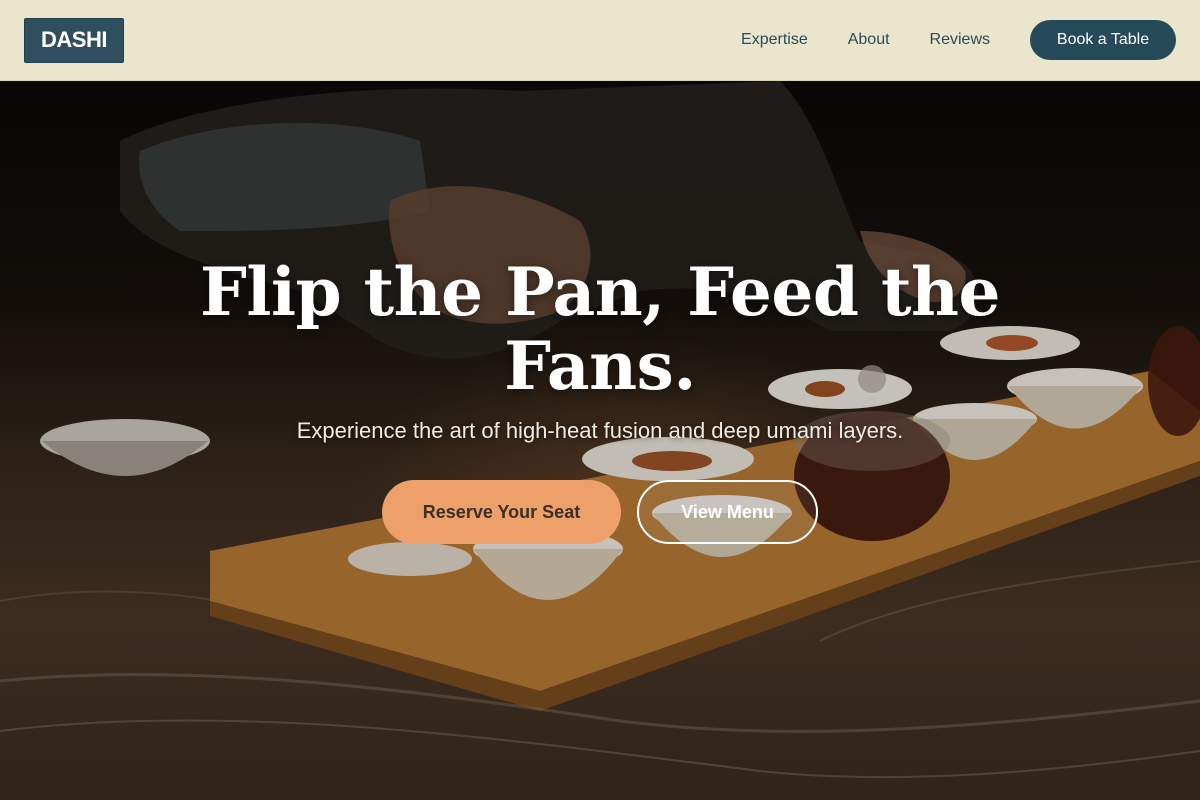 This screenshot has width=1200, height=800. I want to click on nav-link-expertise: Expertise, so click(774, 40).